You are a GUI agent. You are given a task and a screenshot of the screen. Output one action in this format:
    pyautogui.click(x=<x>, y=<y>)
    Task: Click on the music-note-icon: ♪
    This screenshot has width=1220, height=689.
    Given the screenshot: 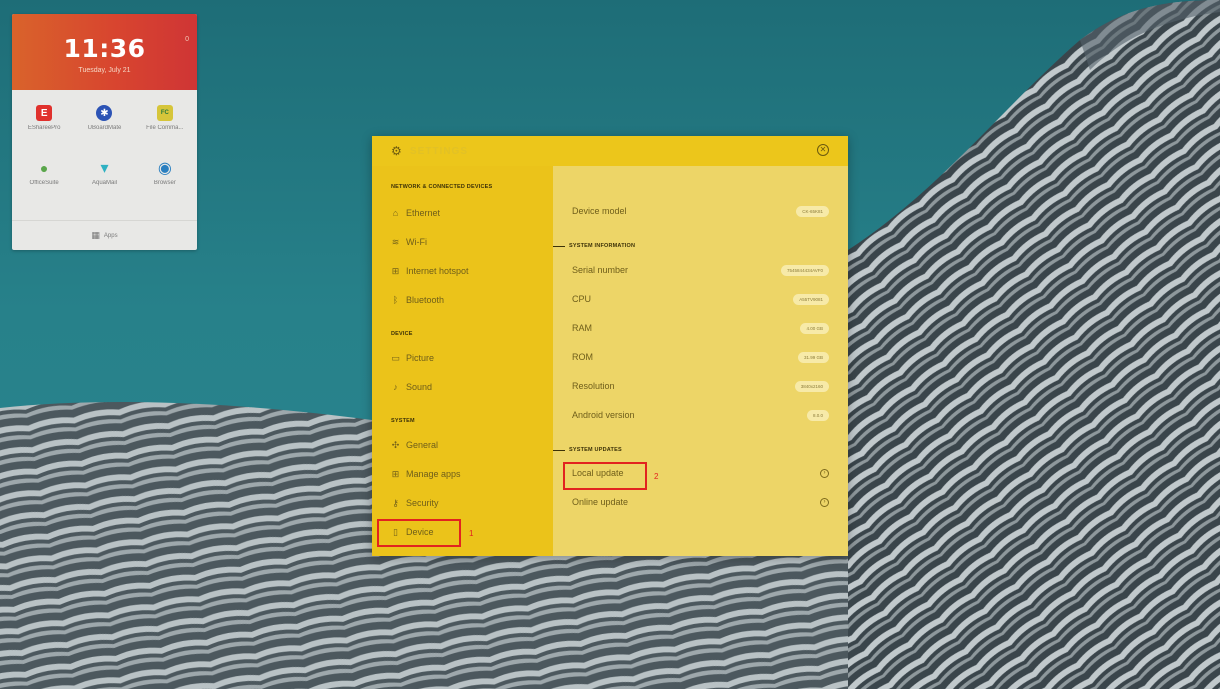 What is the action you would take?
    pyautogui.click(x=395, y=387)
    